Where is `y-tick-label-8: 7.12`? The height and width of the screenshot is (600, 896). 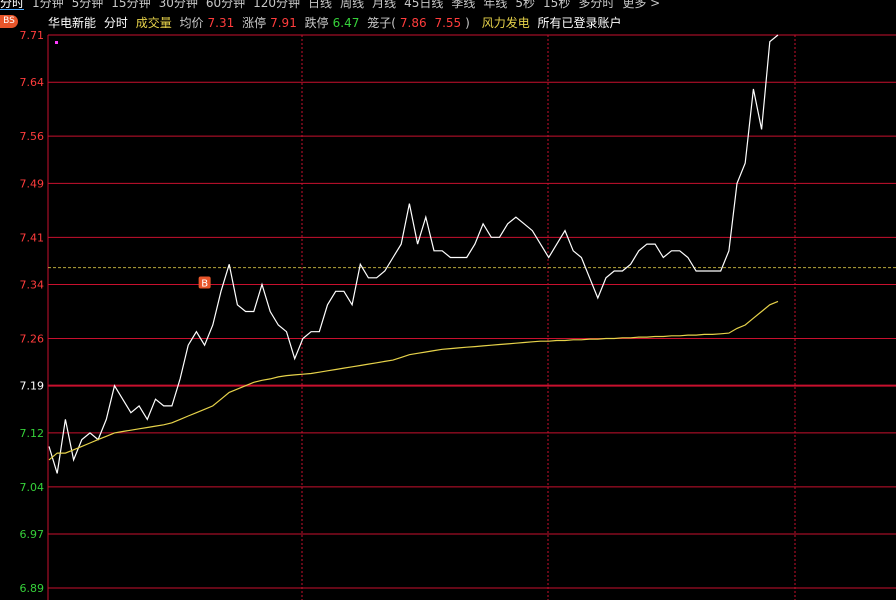
y-tick-label-8: 7.12 is located at coordinates (32, 433).